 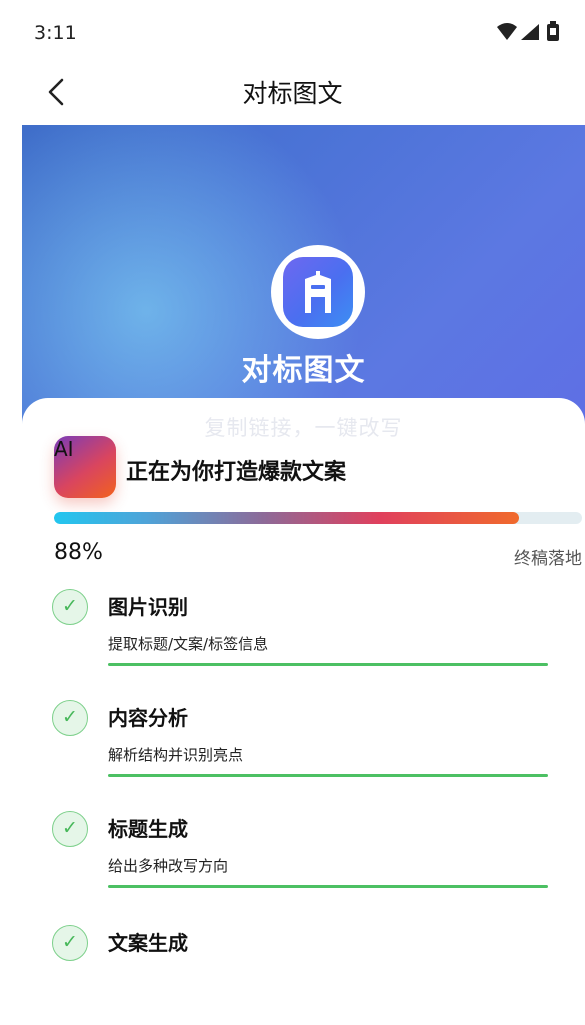 What do you see at coordinates (236, 472) in the screenshot?
I see `status-heading: 正在为你打造爆款文案` at bounding box center [236, 472].